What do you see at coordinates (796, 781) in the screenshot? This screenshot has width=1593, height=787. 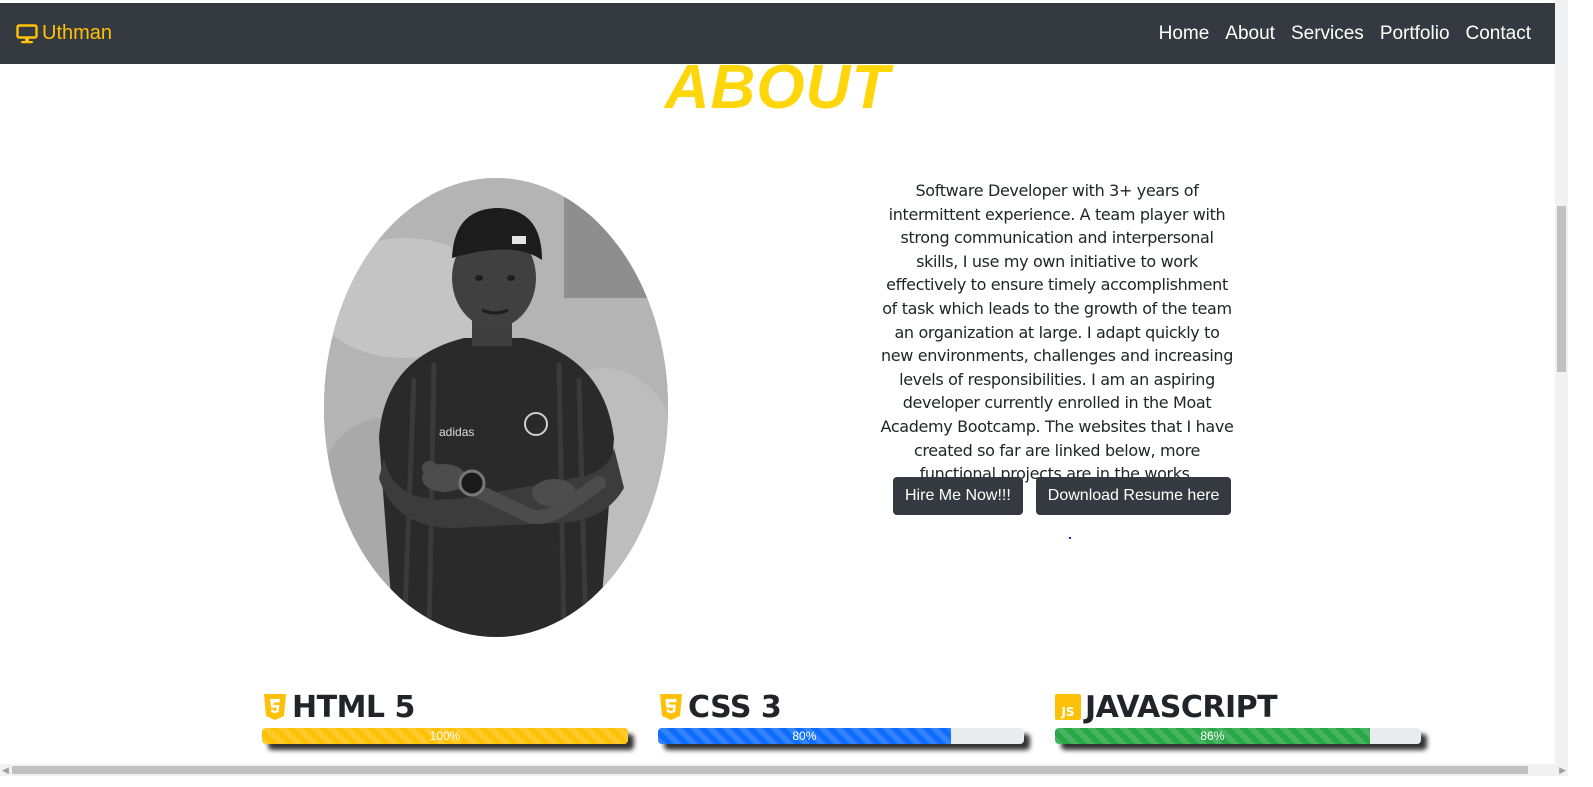 I see `window-bottom` at bounding box center [796, 781].